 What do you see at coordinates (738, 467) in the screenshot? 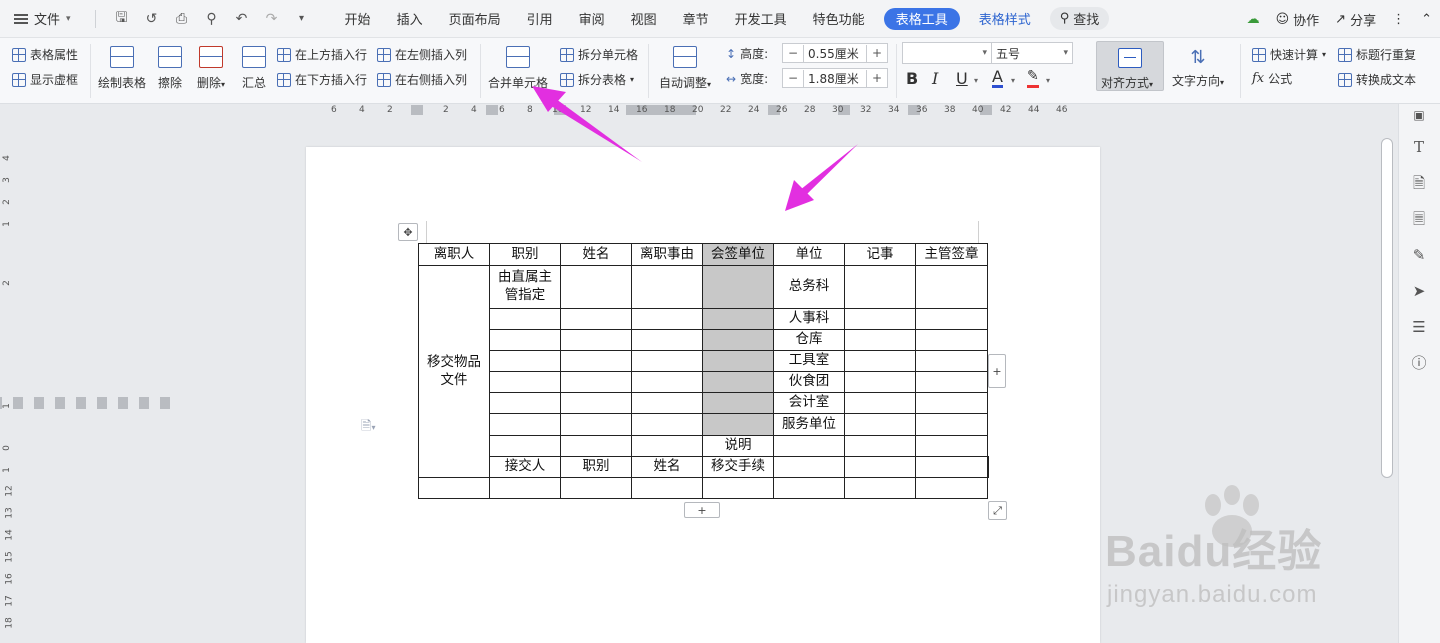
I see `footer-cell: 移交手续` at bounding box center [738, 467].